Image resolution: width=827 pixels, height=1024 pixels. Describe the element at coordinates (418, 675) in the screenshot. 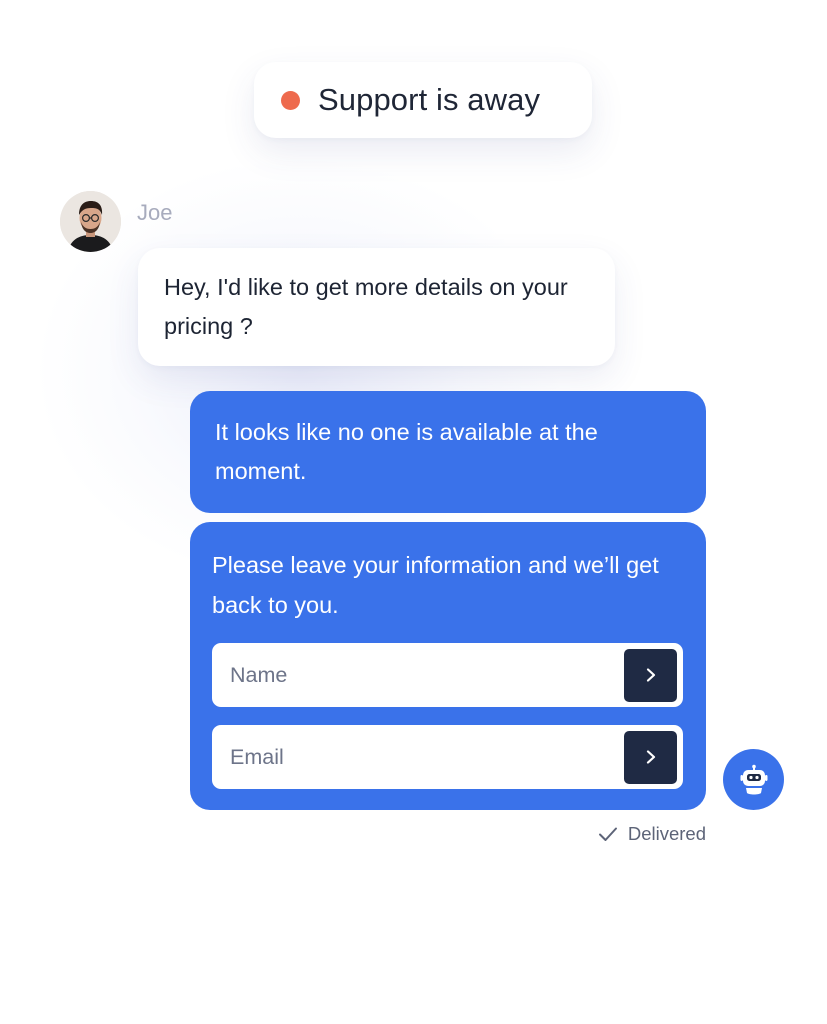

I see `name-input` at that location.